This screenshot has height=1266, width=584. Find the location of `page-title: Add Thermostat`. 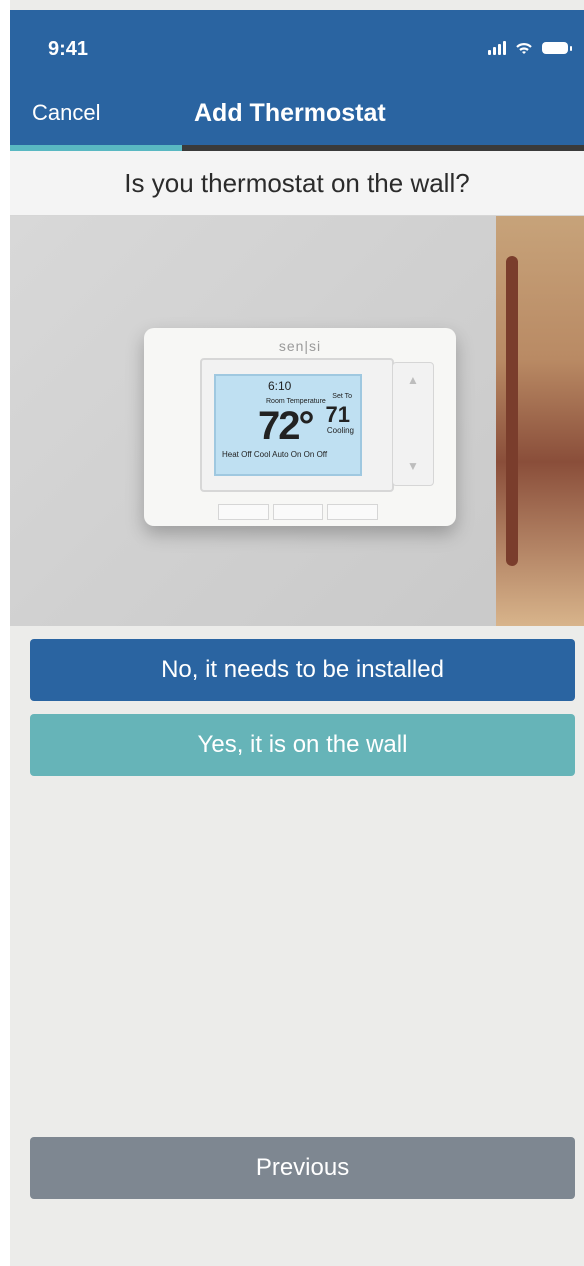

page-title: Add Thermostat is located at coordinates (290, 113).